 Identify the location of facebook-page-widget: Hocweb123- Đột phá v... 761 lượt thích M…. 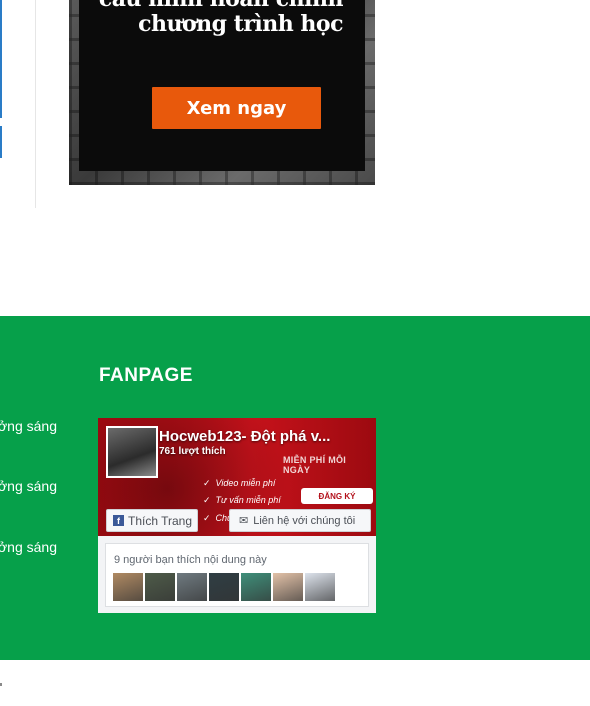
(237, 515).